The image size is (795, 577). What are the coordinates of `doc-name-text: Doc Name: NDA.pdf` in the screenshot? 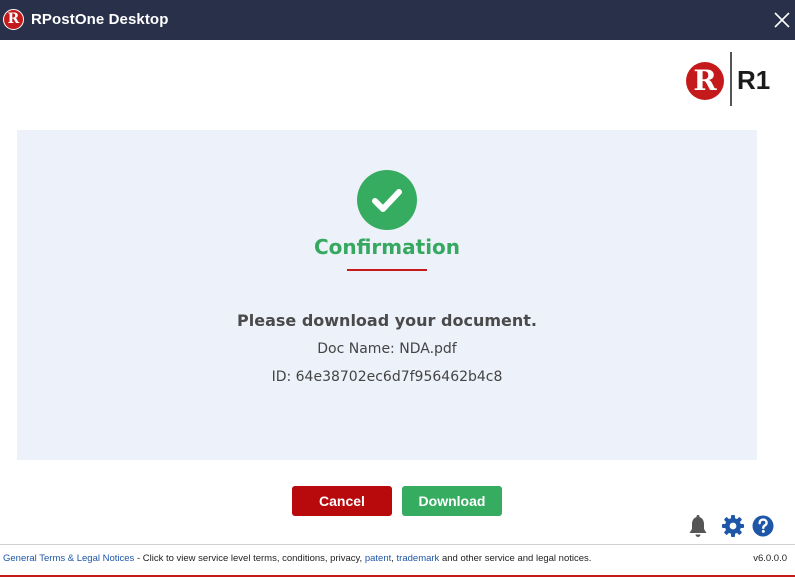 It's located at (387, 349).